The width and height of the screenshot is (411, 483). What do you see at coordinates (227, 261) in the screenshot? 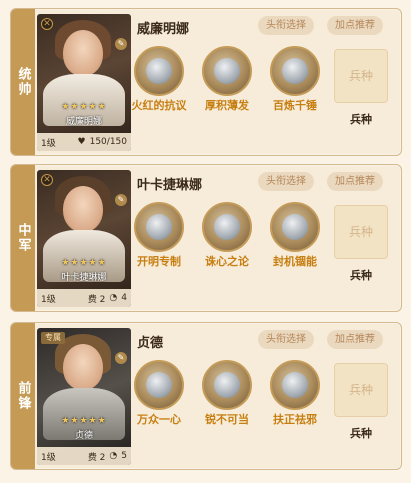
I see `skill-label: 诛心之论` at bounding box center [227, 261].